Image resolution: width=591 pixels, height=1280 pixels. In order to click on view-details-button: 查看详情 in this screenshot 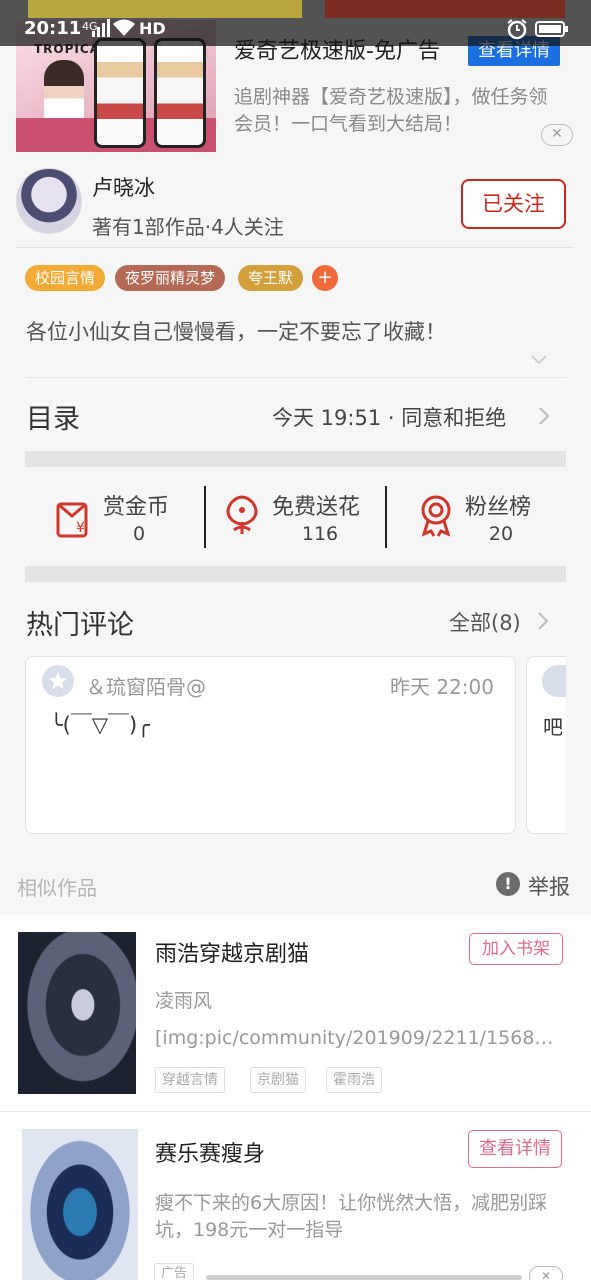, I will do `click(515, 1149)`.